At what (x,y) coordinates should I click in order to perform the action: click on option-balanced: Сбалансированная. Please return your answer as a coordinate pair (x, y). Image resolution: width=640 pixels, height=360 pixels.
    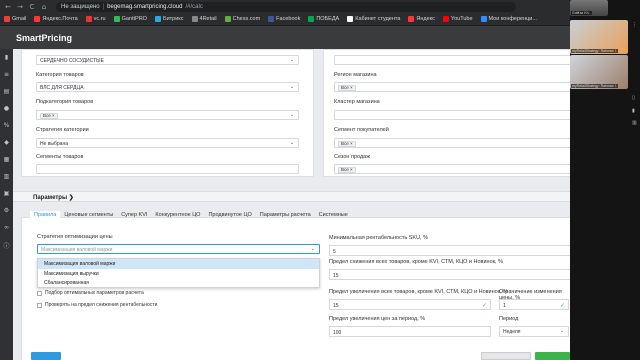
    Looking at the image, I should click on (178, 283).